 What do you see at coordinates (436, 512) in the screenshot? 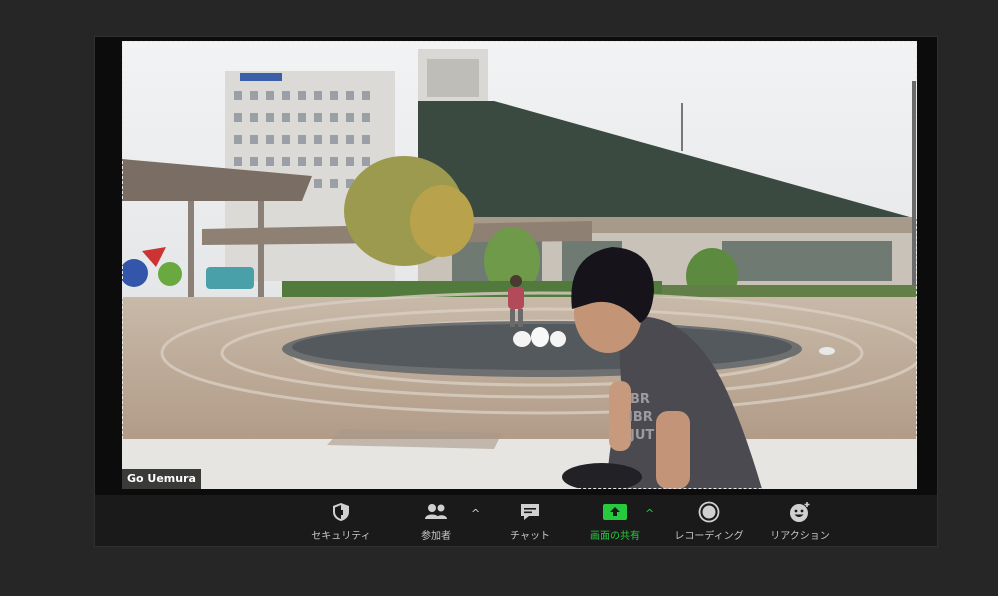
I see `participants-icon` at bounding box center [436, 512].